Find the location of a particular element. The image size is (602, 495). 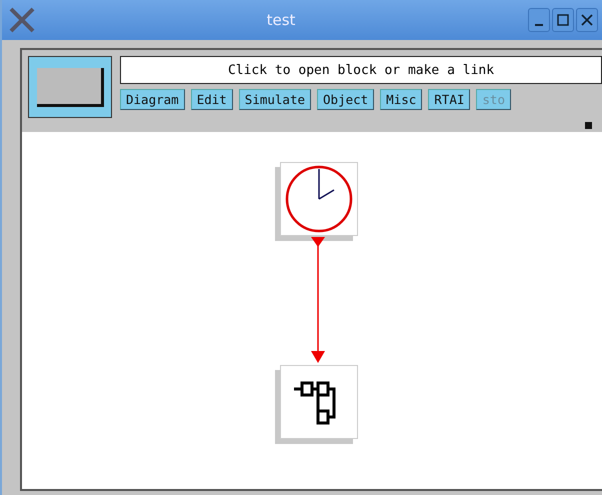

close-button is located at coordinates (587, 20).